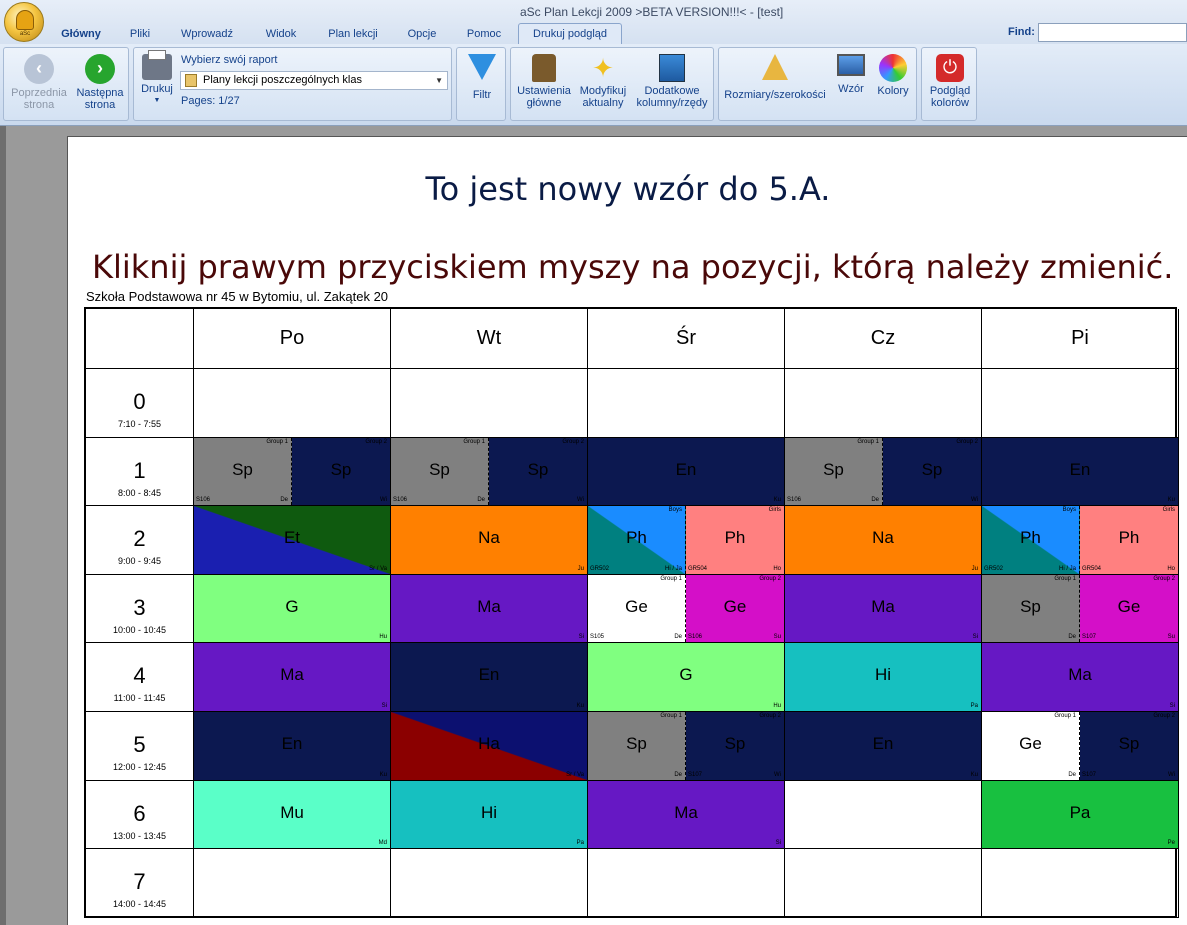 The height and width of the screenshot is (925, 1187). I want to click on period-header: 6 13:00 - 13:45, so click(140, 815).